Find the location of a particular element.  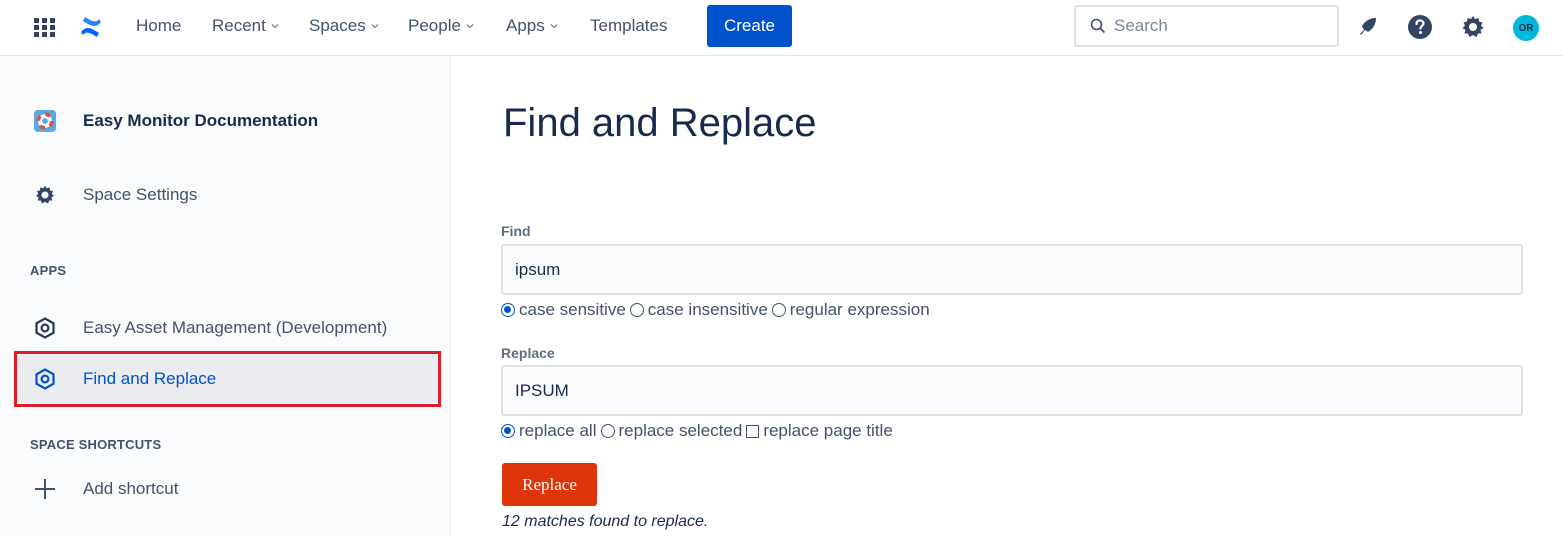

replace-button: Replace is located at coordinates (549, 484).